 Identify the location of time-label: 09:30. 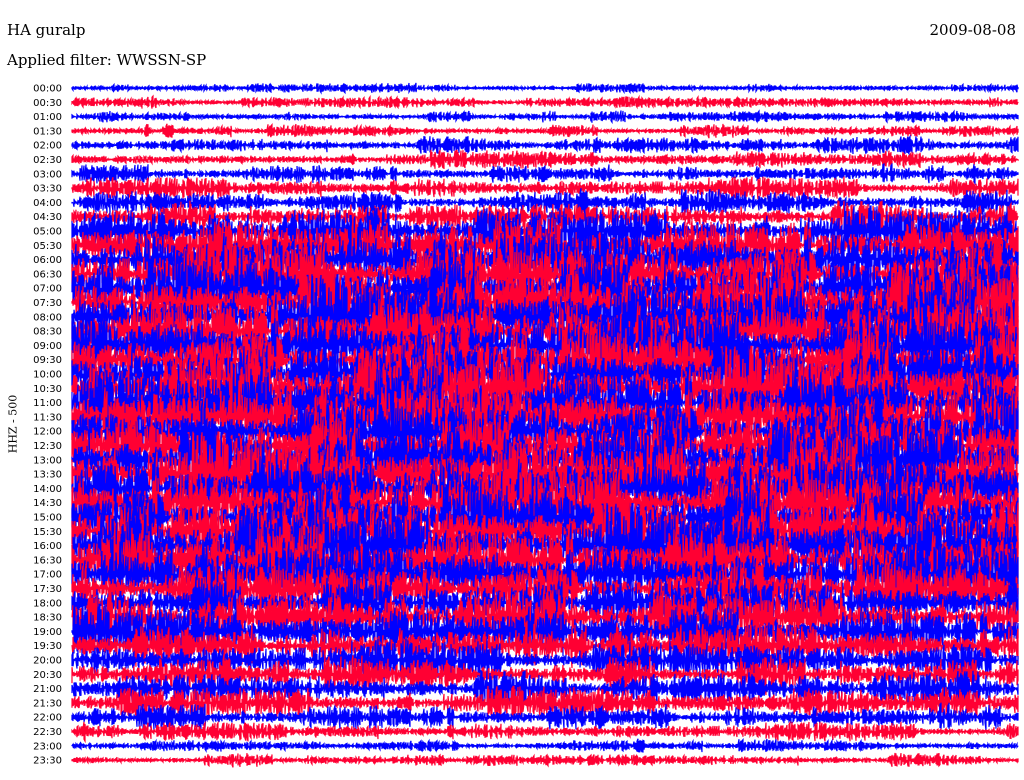
(47, 360).